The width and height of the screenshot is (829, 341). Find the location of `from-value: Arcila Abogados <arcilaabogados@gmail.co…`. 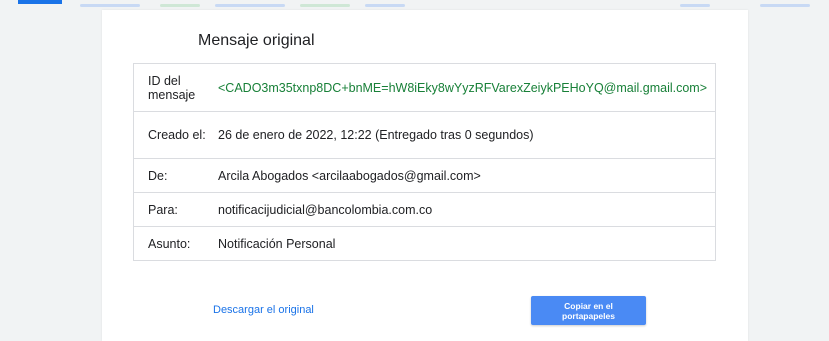

from-value: Arcila Abogados <arcilaabogados@gmail.co… is located at coordinates (467, 175).